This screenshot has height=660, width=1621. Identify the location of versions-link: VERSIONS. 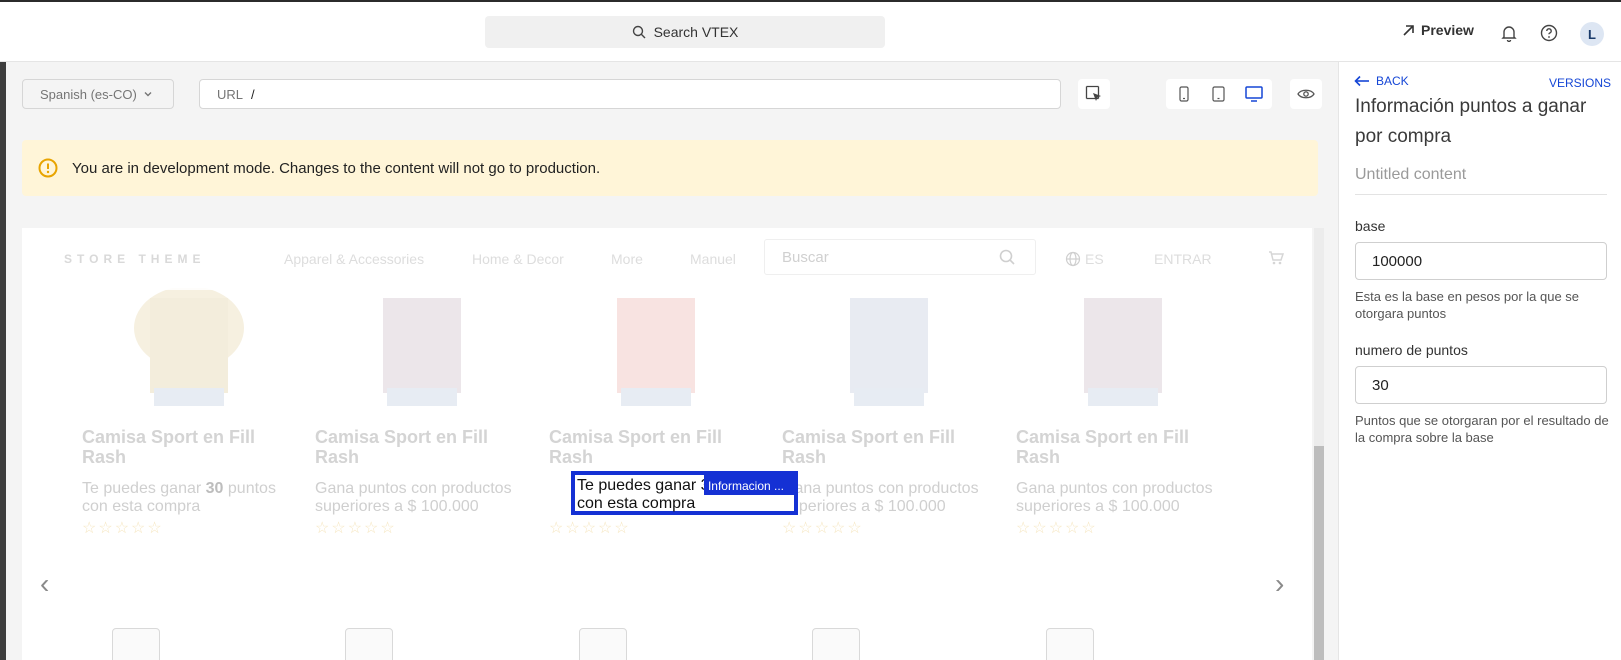
(1580, 83).